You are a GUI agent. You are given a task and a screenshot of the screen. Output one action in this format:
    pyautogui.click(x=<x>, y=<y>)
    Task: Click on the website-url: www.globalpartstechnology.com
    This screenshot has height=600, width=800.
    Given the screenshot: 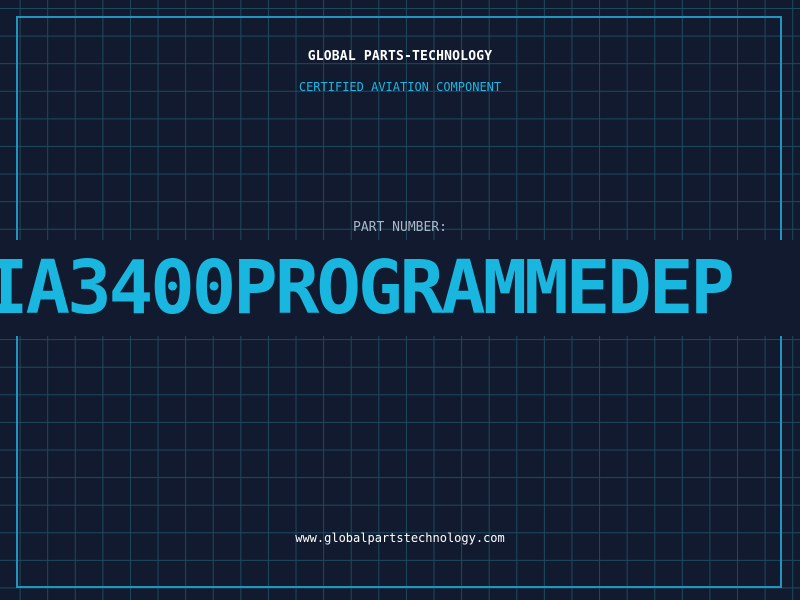 What is the action you would take?
    pyautogui.click(x=400, y=538)
    